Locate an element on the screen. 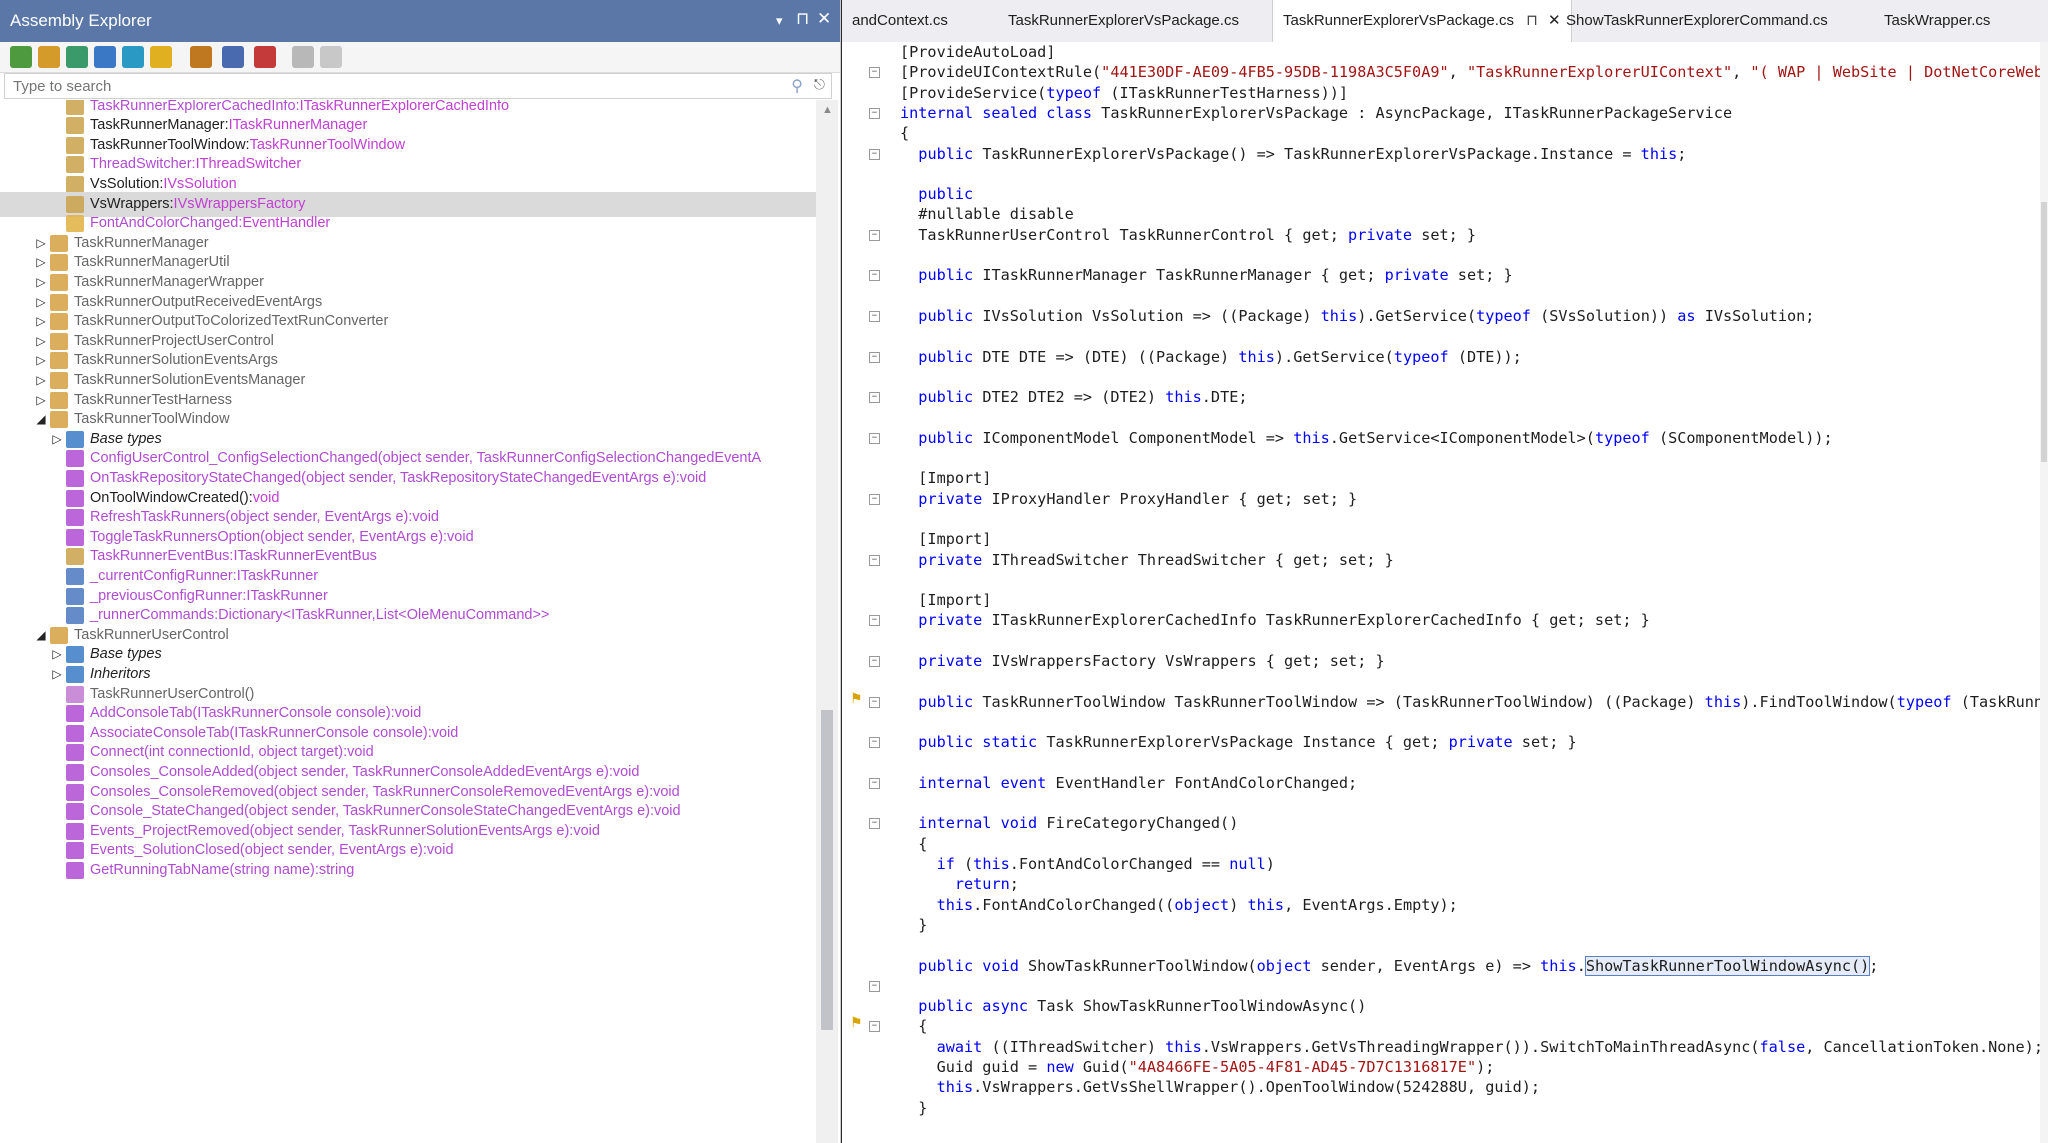  panel-menu-icon: ▾ is located at coordinates (779, 21).